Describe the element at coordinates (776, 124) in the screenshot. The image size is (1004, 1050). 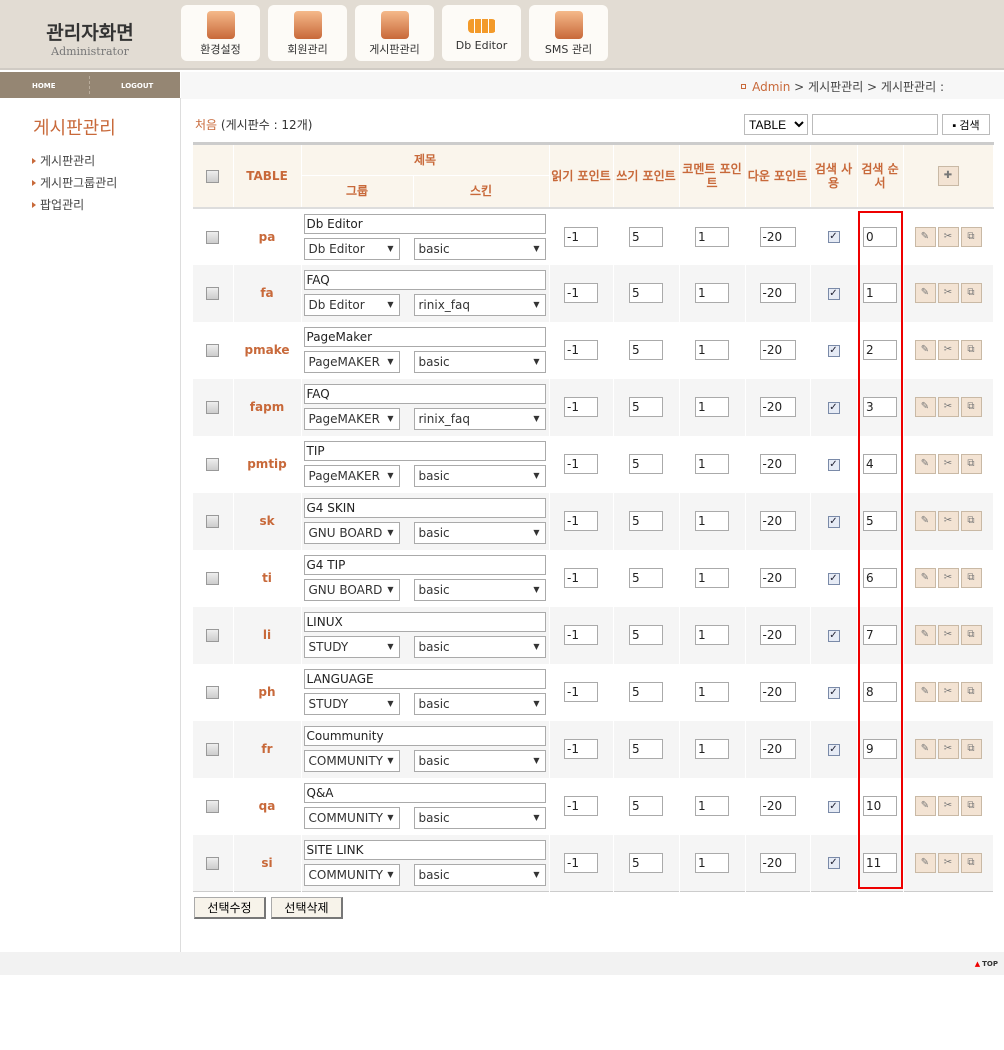
I see `search-field-select: TABLE` at that location.